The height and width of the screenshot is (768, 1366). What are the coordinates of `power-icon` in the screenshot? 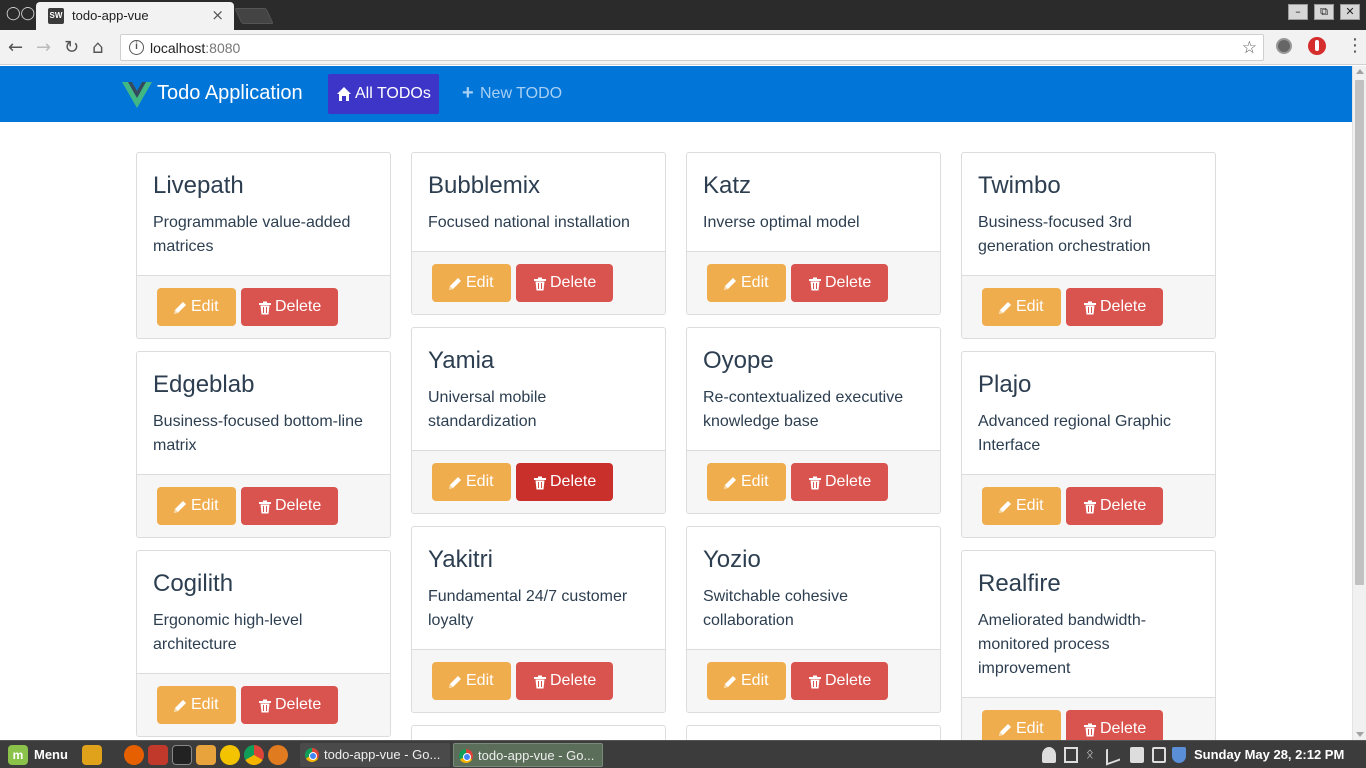 It's located at (1159, 755).